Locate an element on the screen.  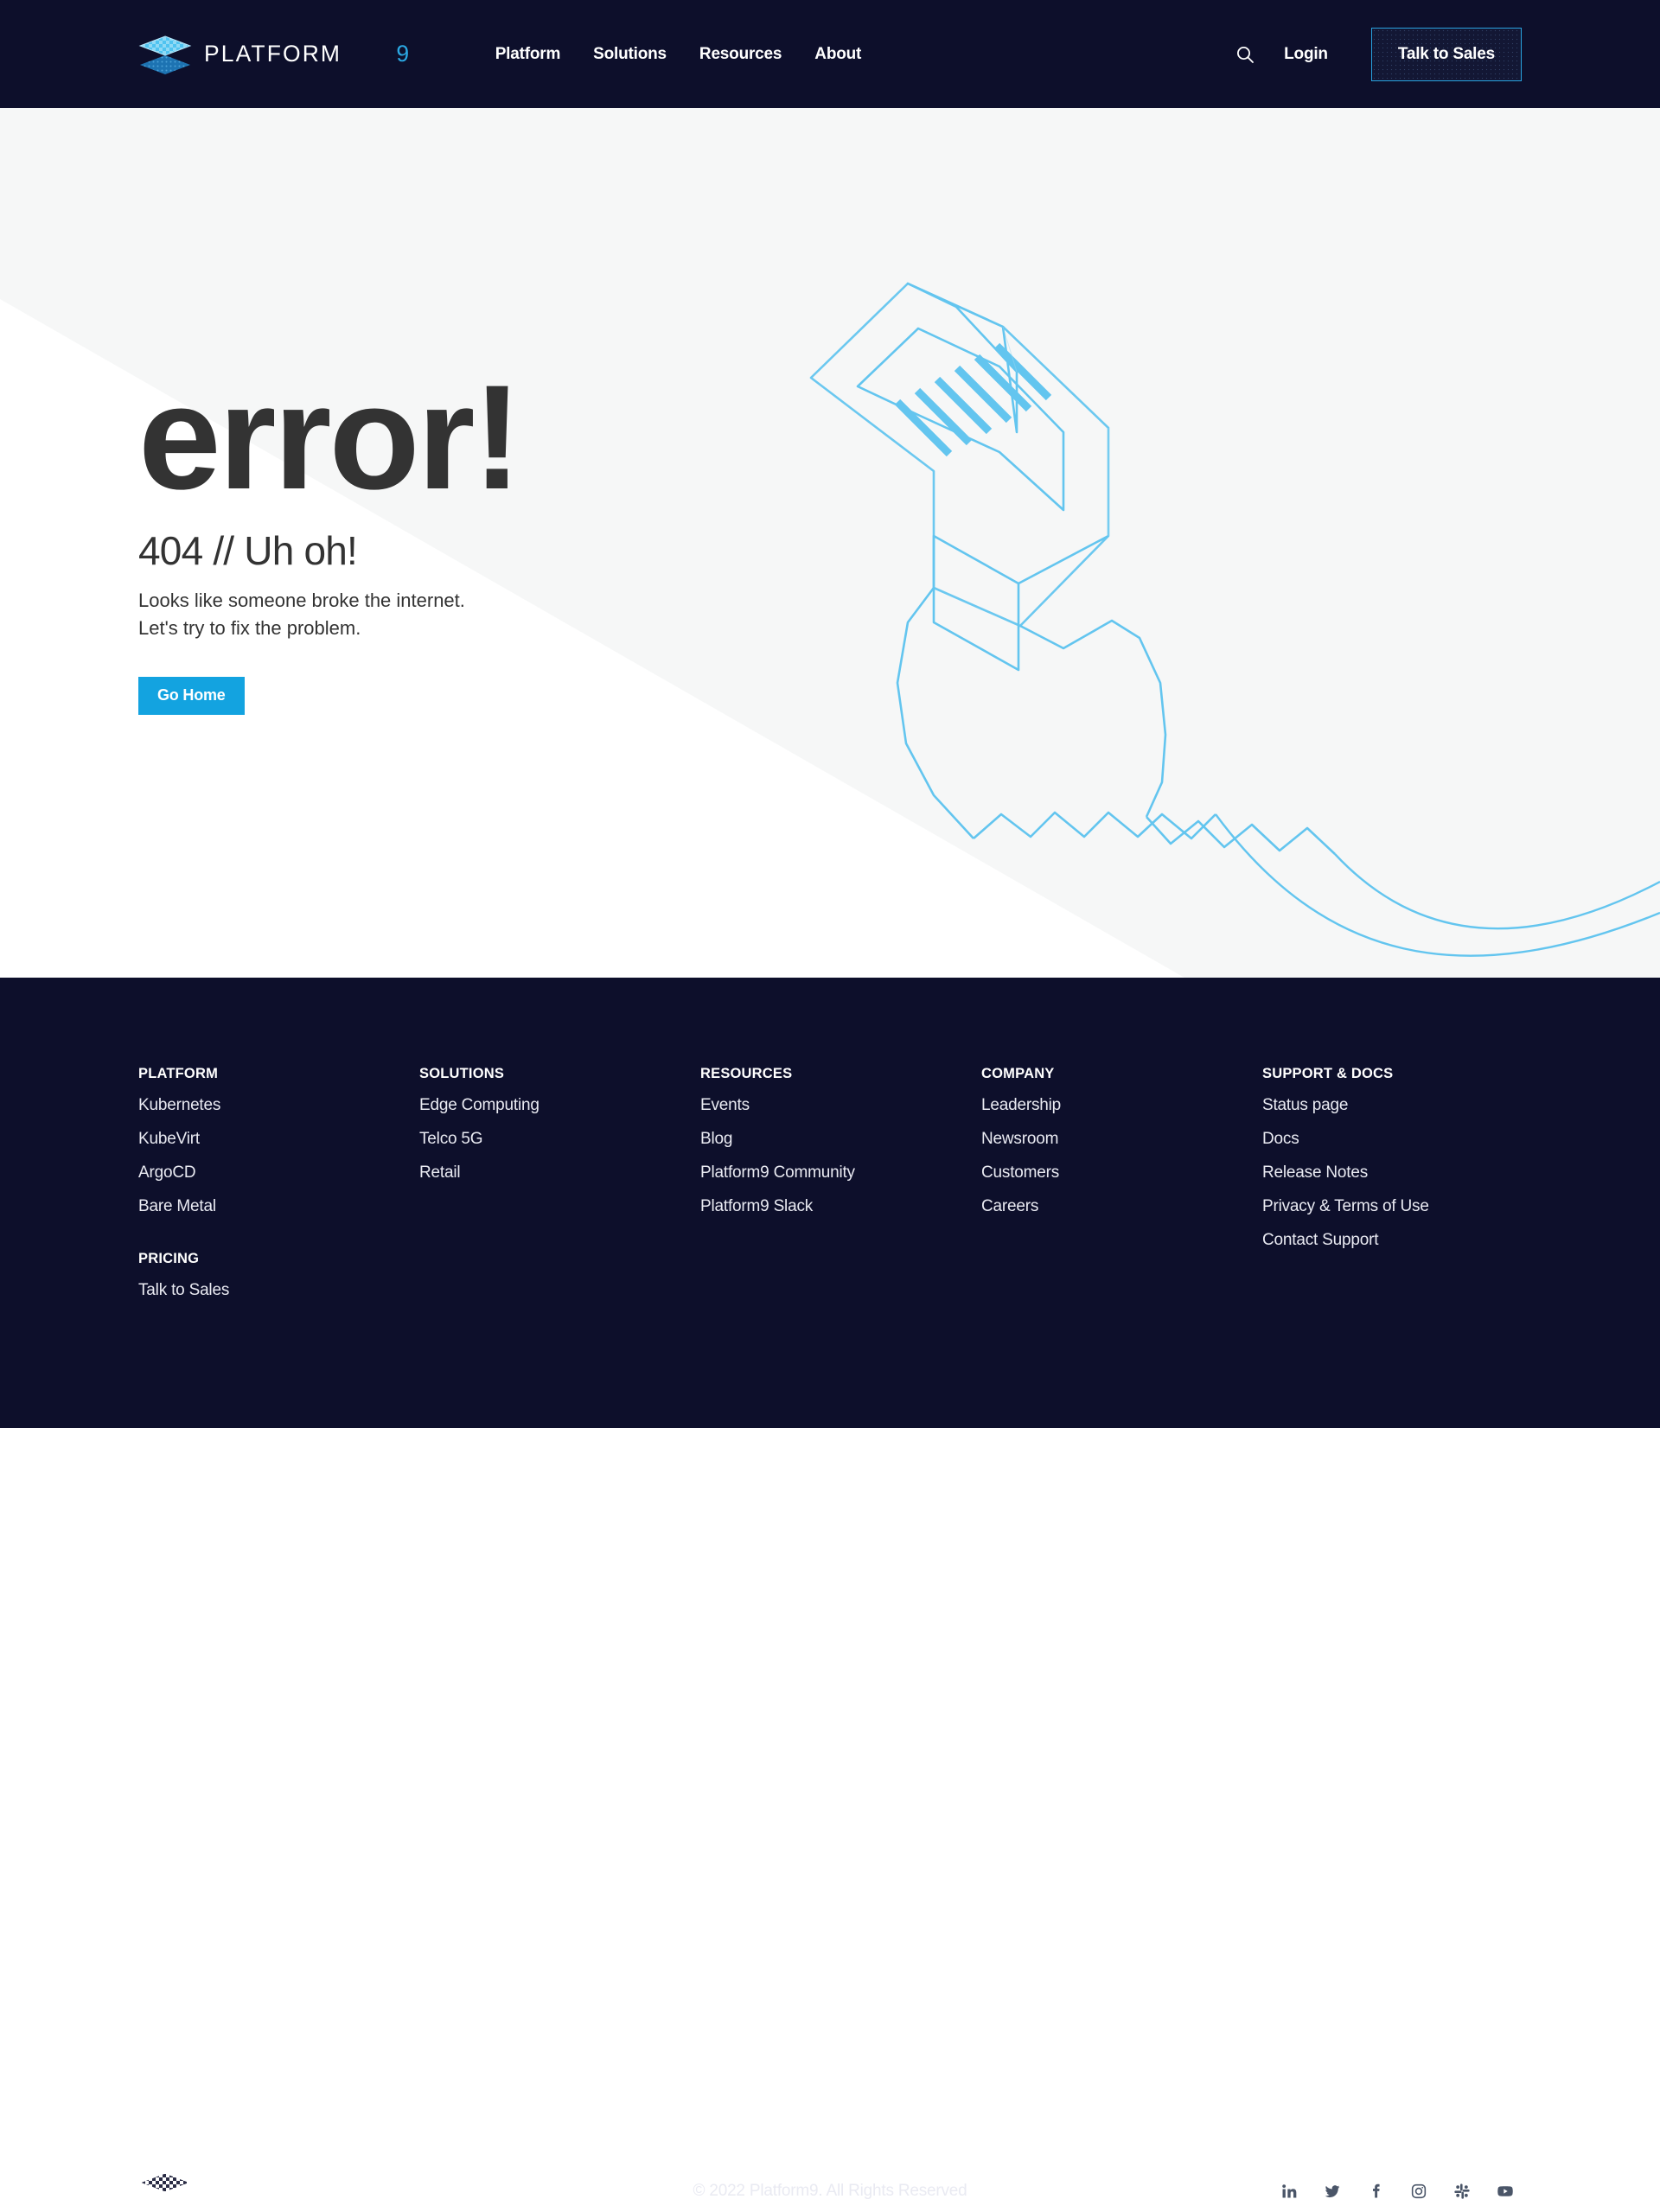
footer-link-customers: Customers is located at coordinates (1121, 1172).